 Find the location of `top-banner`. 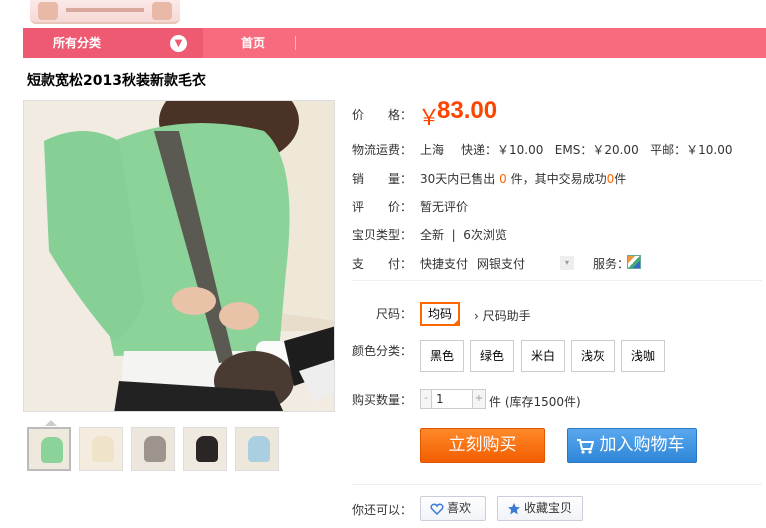

top-banner is located at coordinates (383, 14).